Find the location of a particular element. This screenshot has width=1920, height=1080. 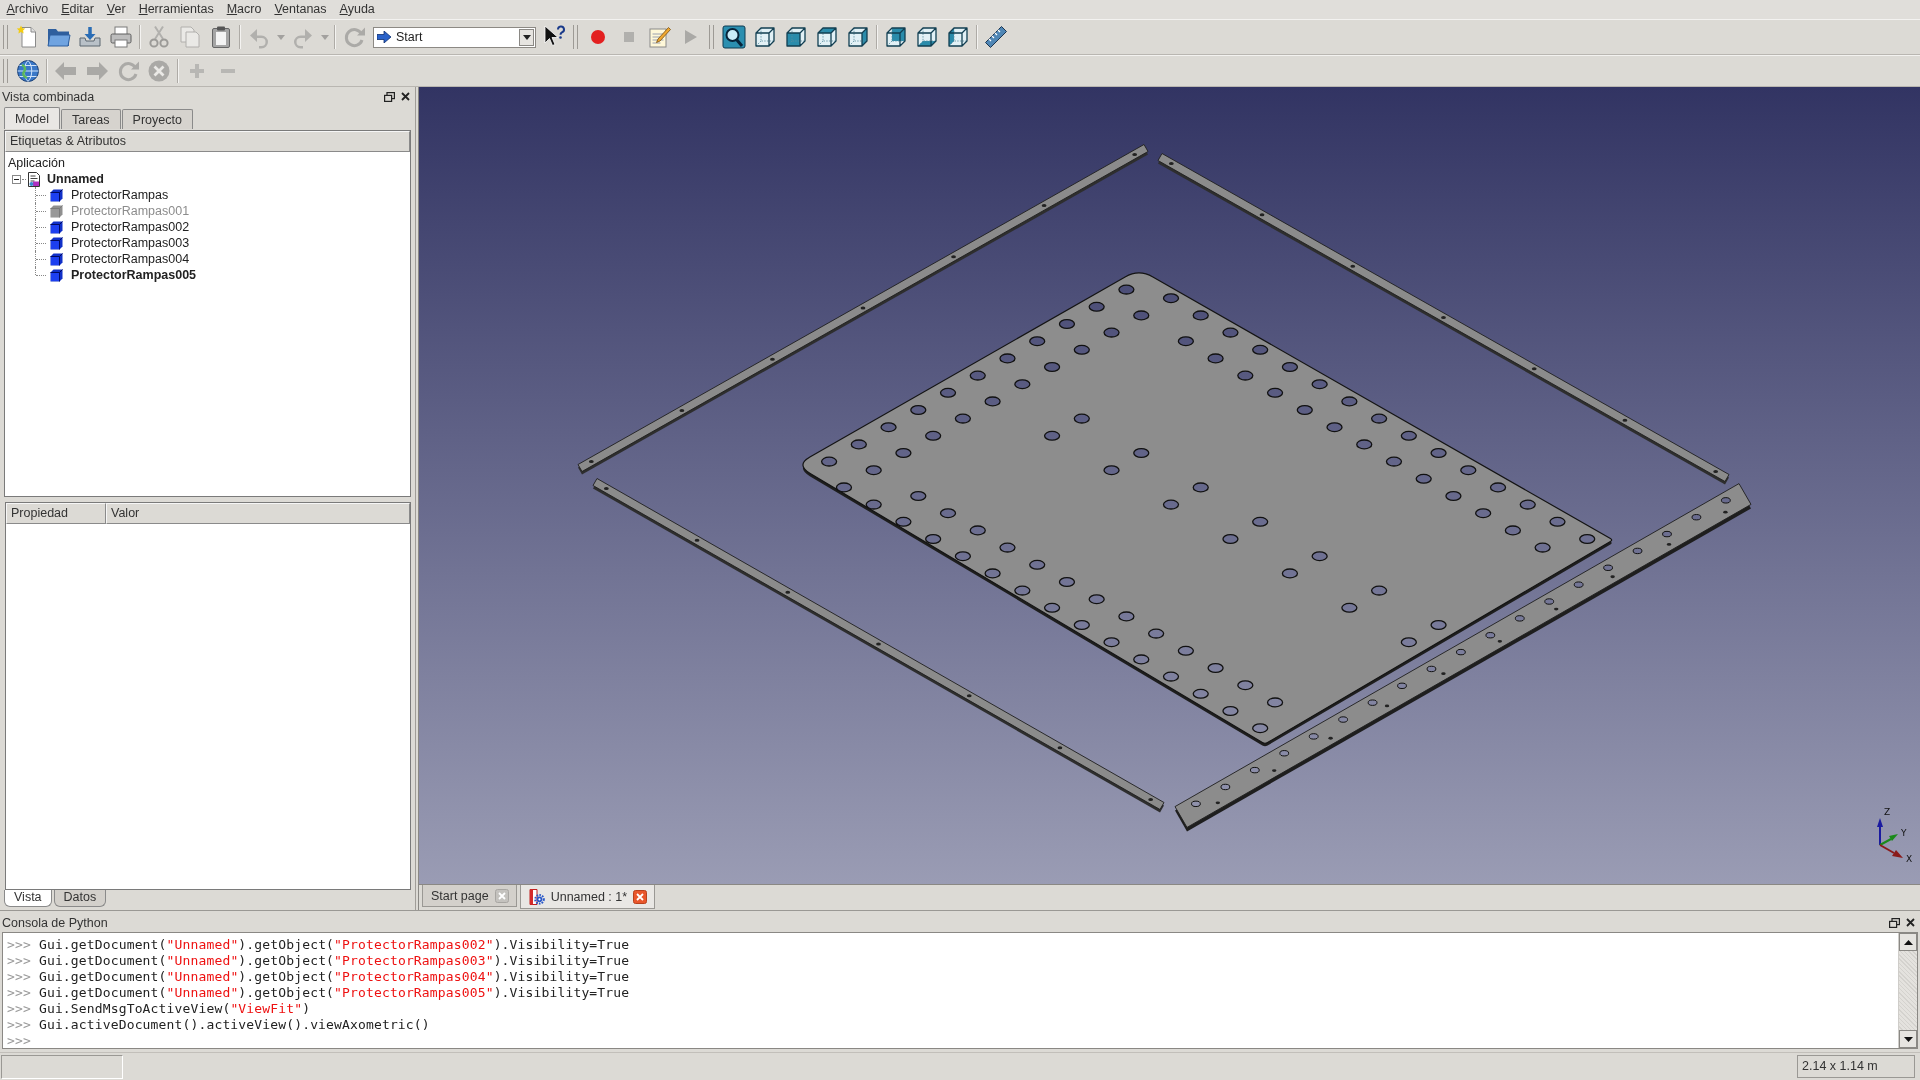

document-gear-icon is located at coordinates (536, 896).